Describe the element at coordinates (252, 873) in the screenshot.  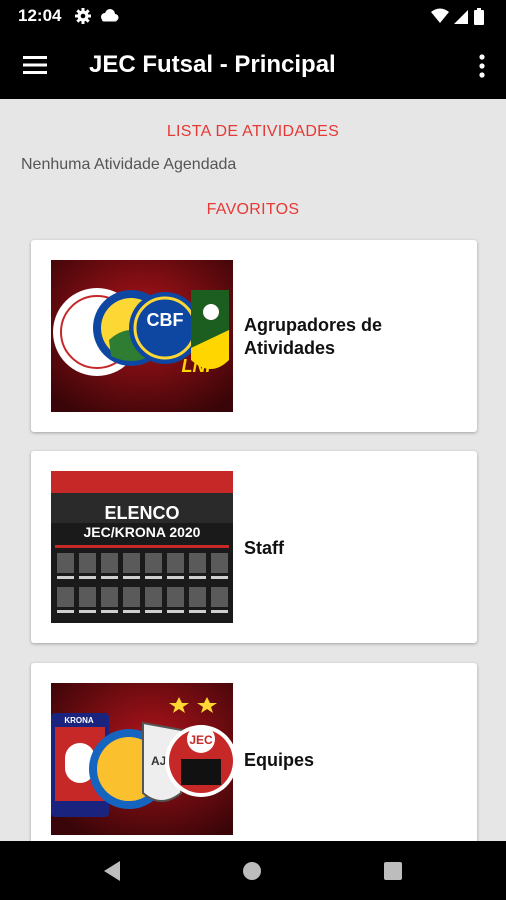
I see `home-icon` at that location.